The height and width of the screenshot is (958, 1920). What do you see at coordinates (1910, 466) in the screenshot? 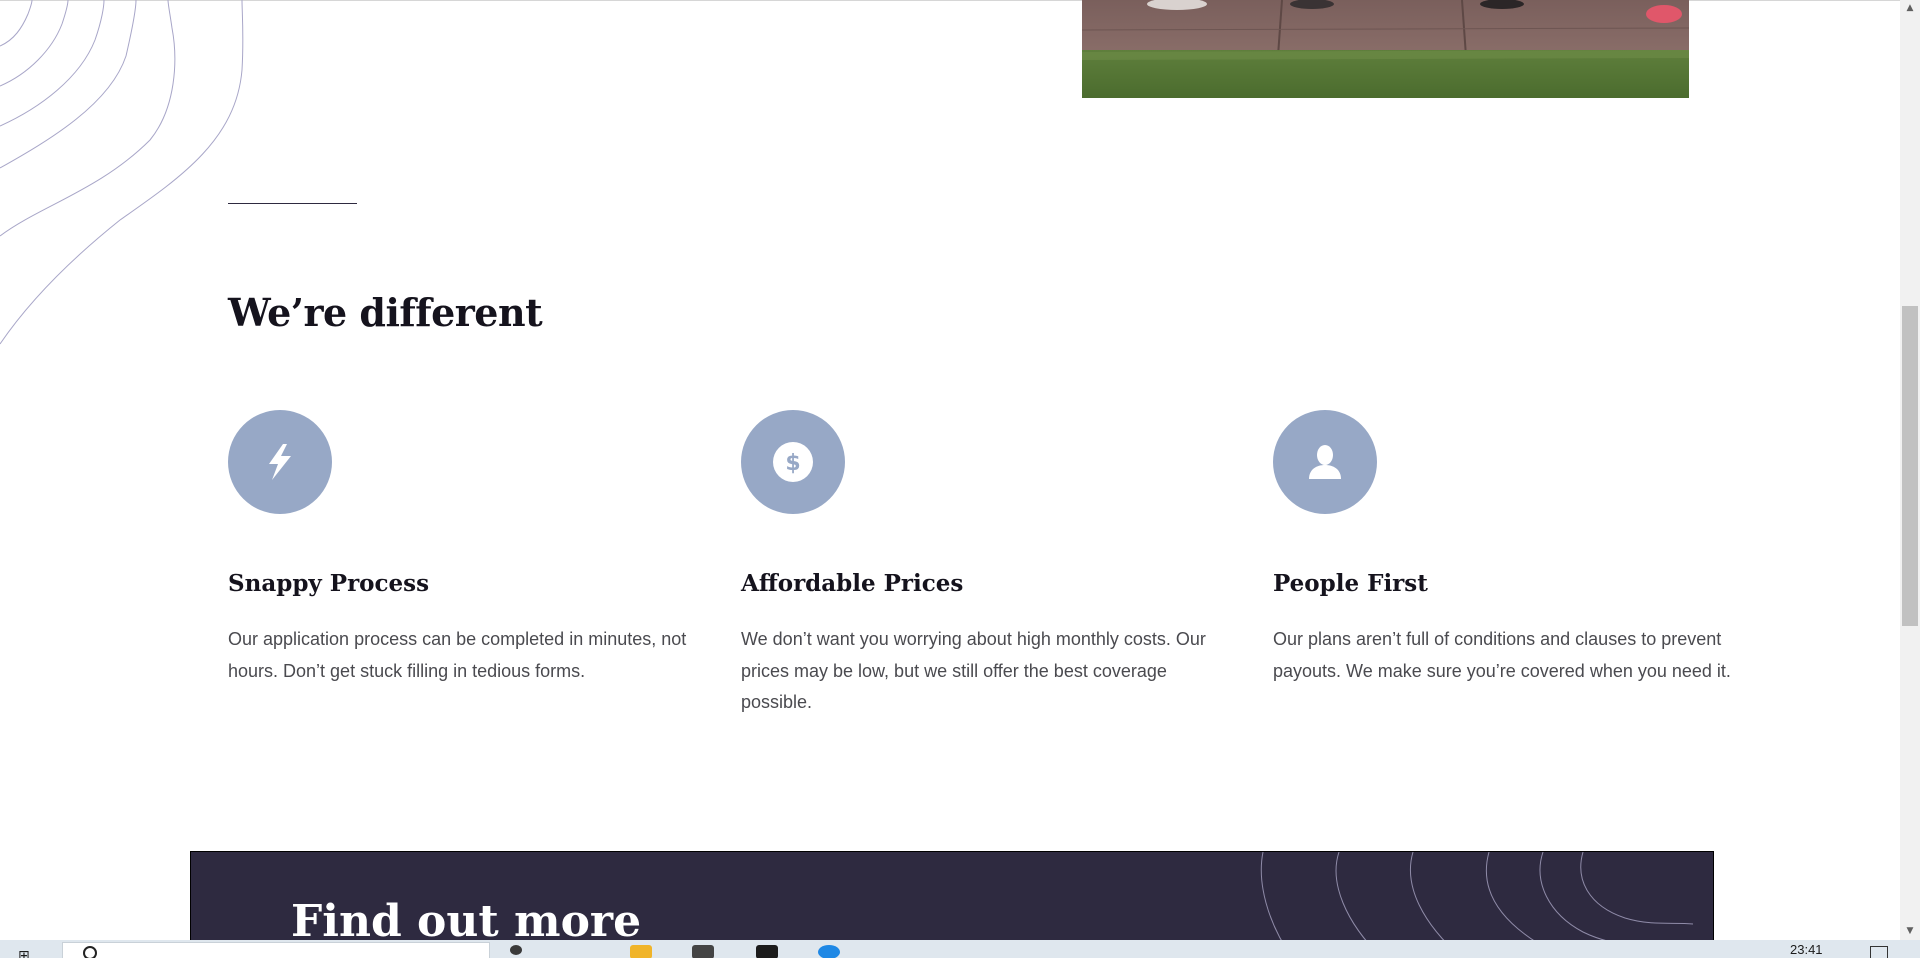
I see `scrollbar-thumb` at bounding box center [1910, 466].